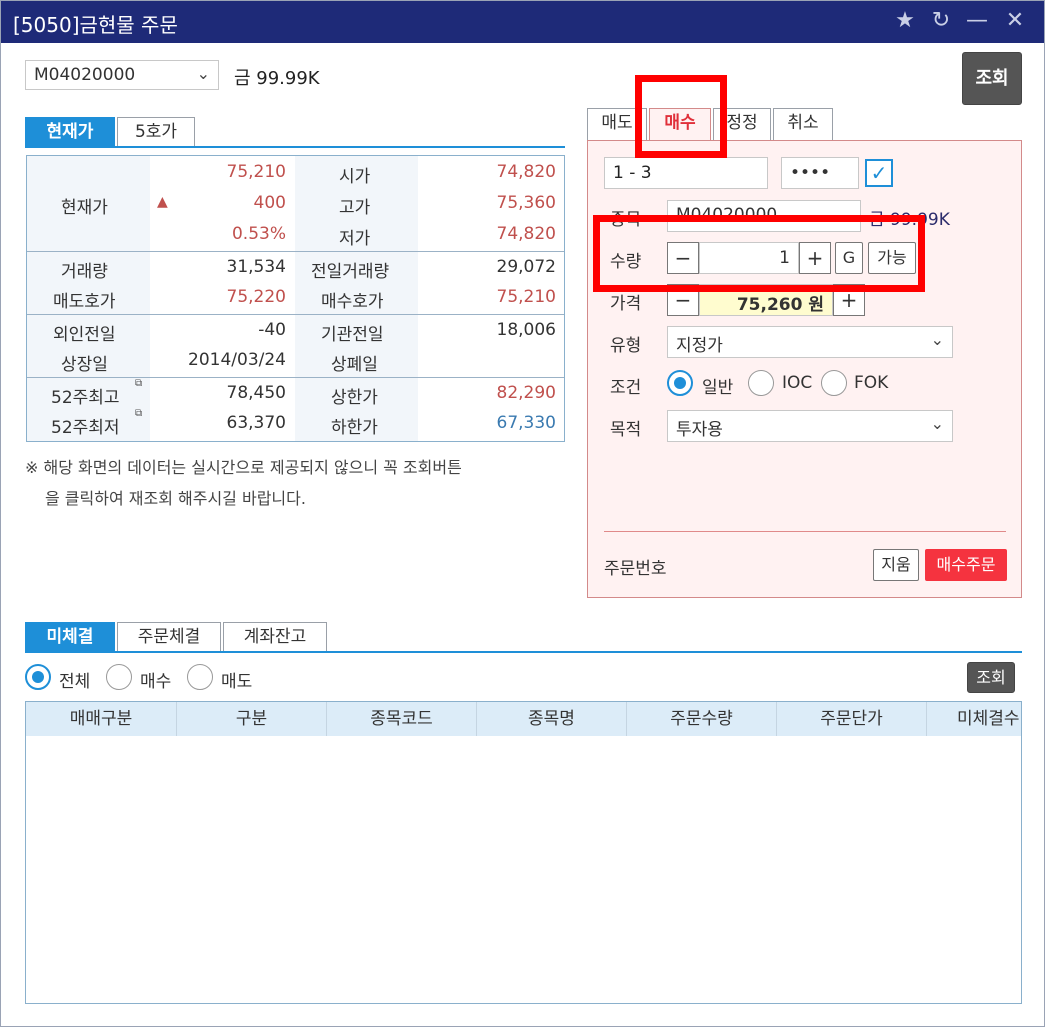  What do you see at coordinates (834, 383) in the screenshot?
I see `cond-fok-radio` at bounding box center [834, 383].